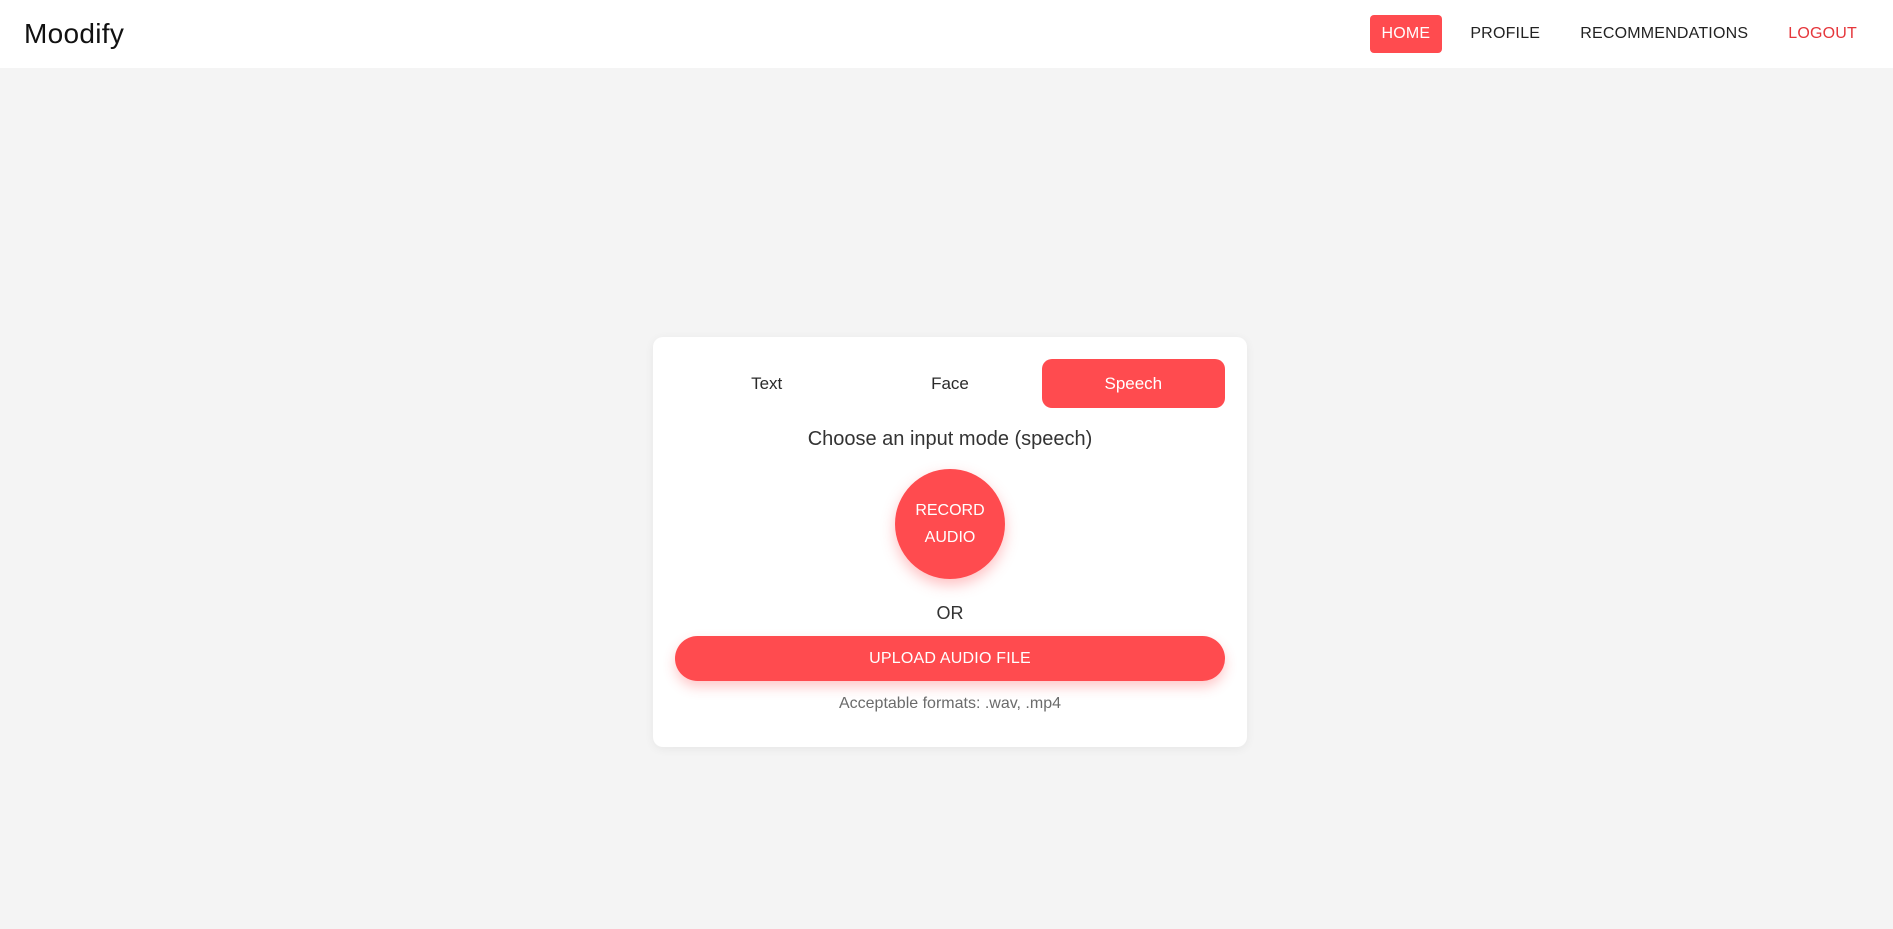 This screenshot has height=929, width=1893. Describe the element at coordinates (1822, 34) in the screenshot. I see `nav-logout: LOGOUT` at that location.